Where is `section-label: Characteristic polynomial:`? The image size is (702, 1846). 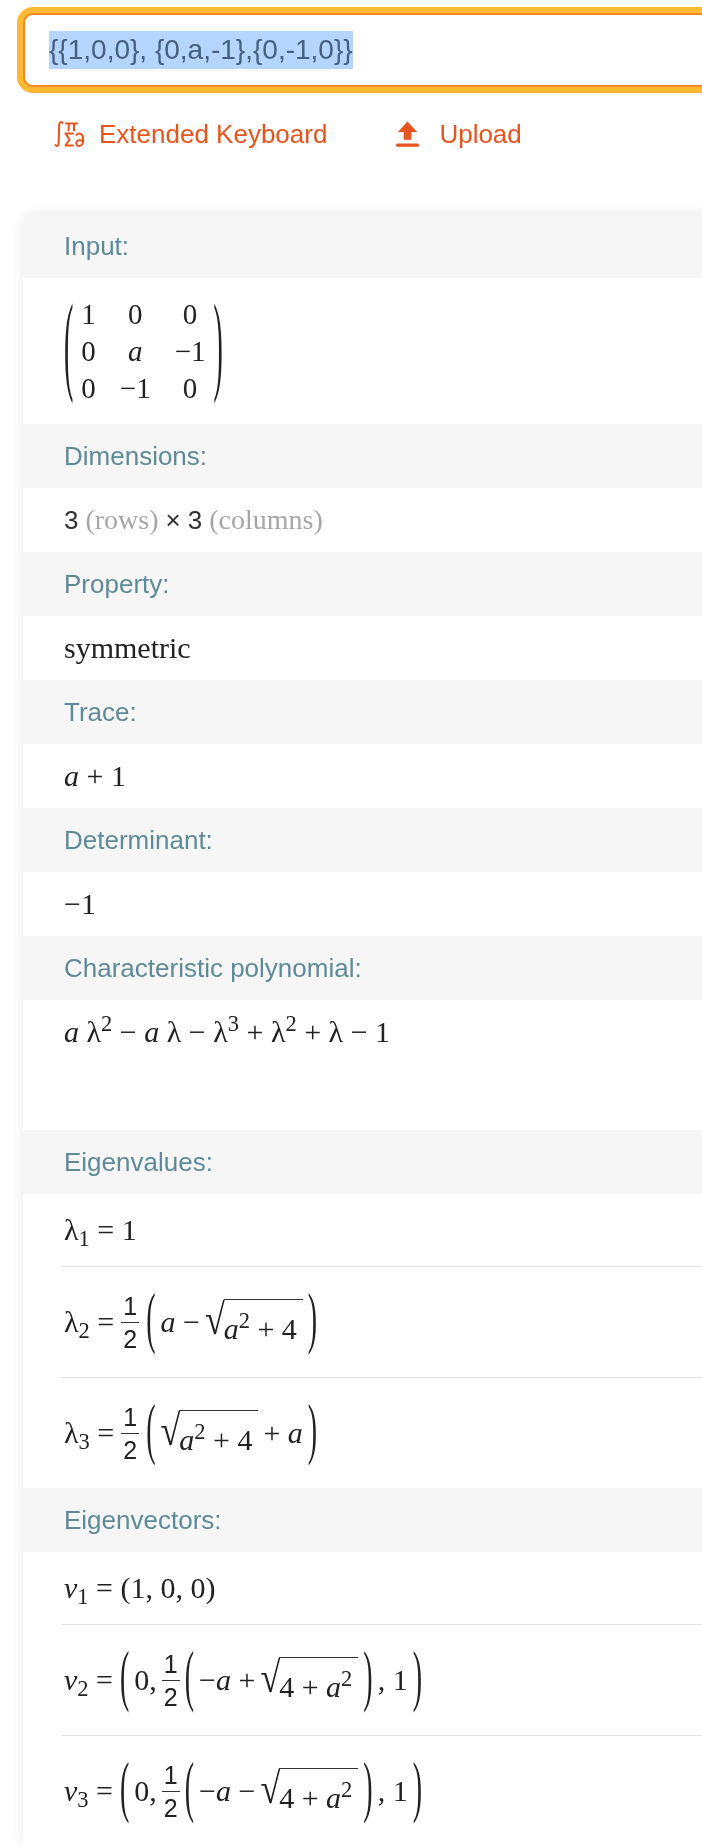 section-label: Characteristic polynomial: is located at coordinates (213, 968).